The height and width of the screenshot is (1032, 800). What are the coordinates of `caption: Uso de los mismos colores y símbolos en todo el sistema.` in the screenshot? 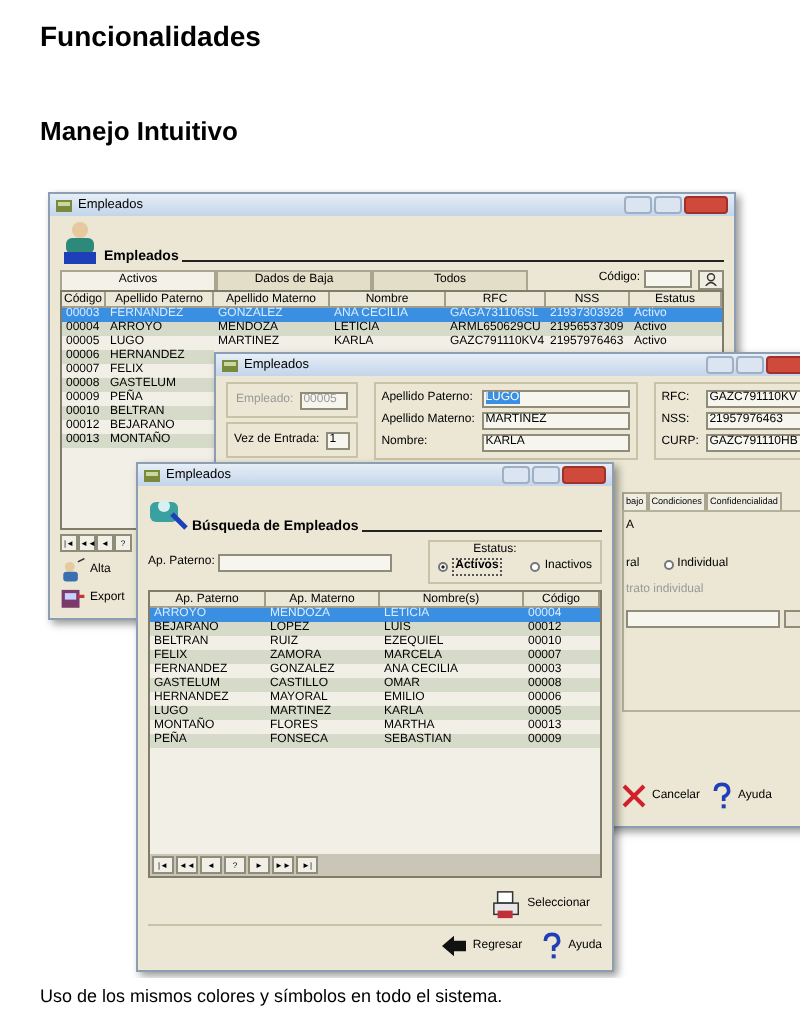 It's located at (272, 996).